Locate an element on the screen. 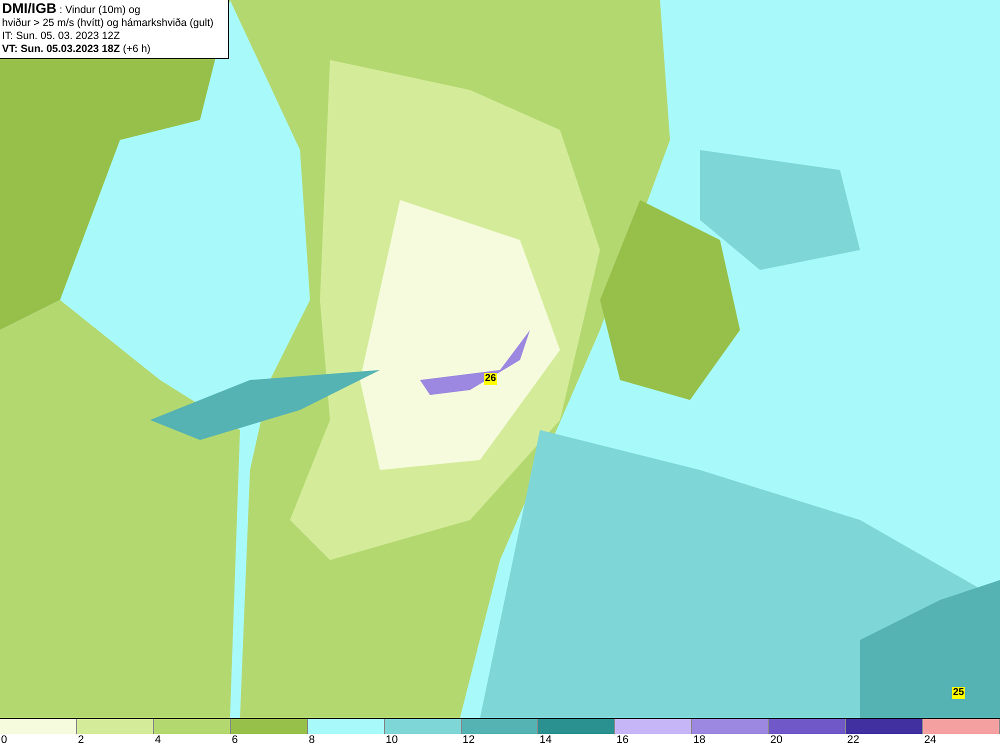 The height and width of the screenshot is (747, 1000). scale-label: 18 is located at coordinates (699, 740).